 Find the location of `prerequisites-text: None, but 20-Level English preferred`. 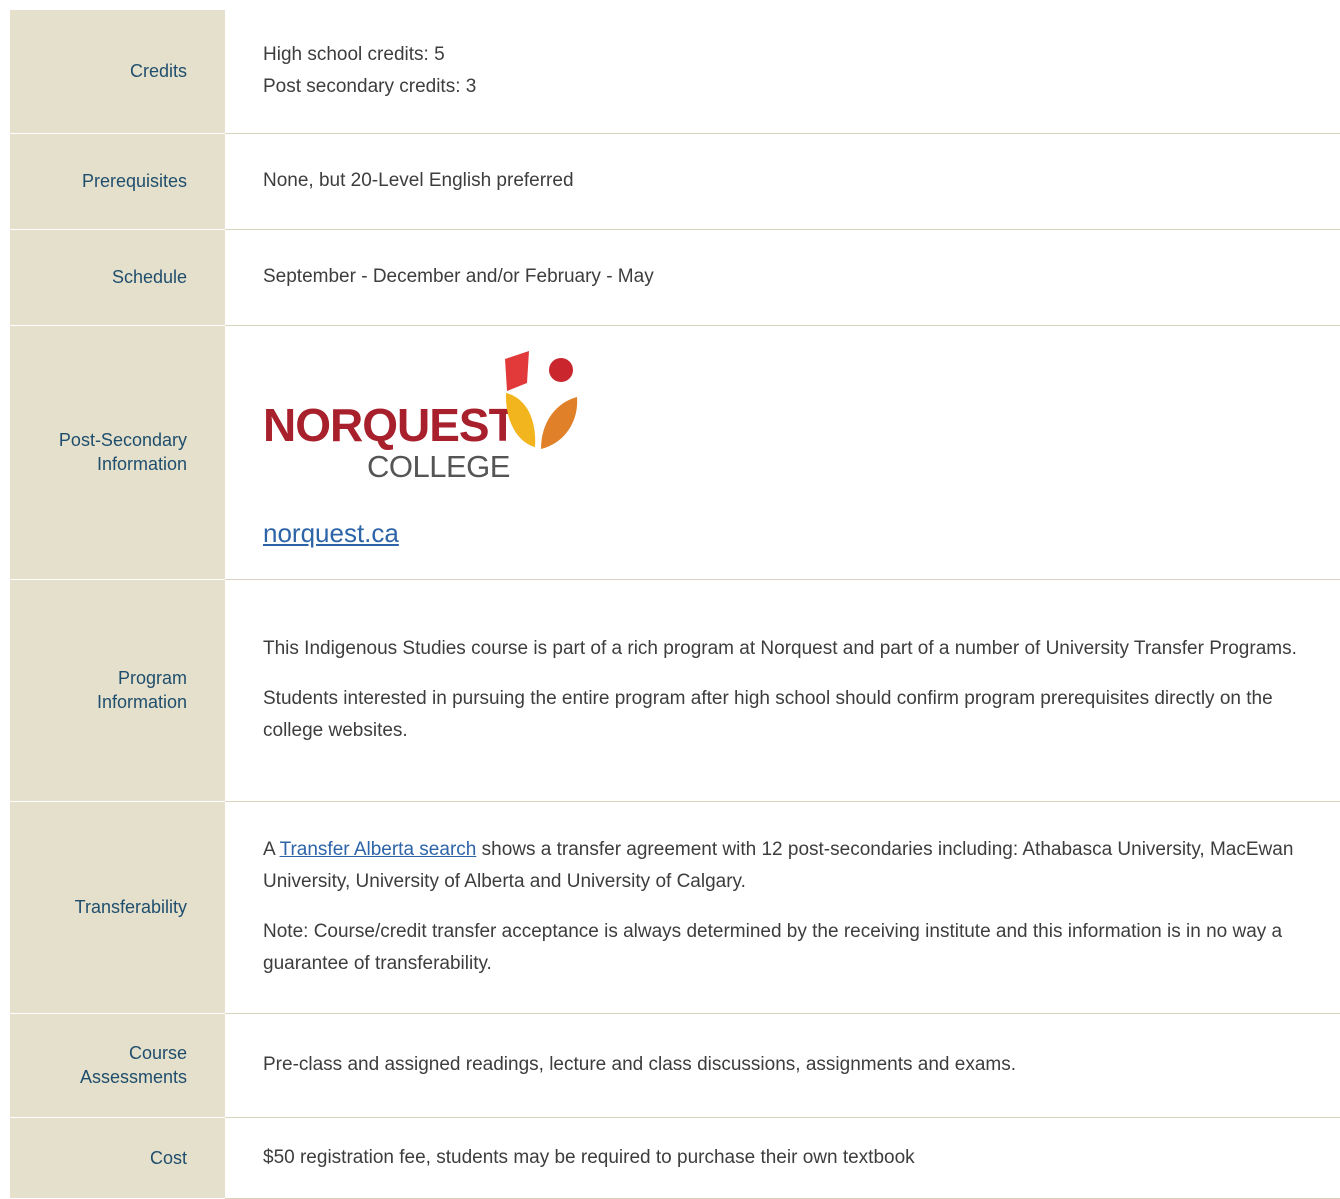

prerequisites-text: None, but 20-Level English preferred is located at coordinates (418, 180).